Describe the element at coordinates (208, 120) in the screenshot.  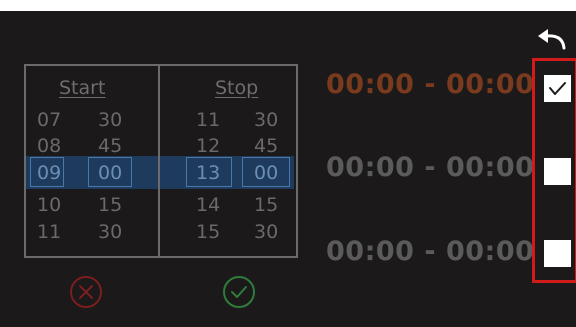
I see `stop-hour-option: 11` at that location.